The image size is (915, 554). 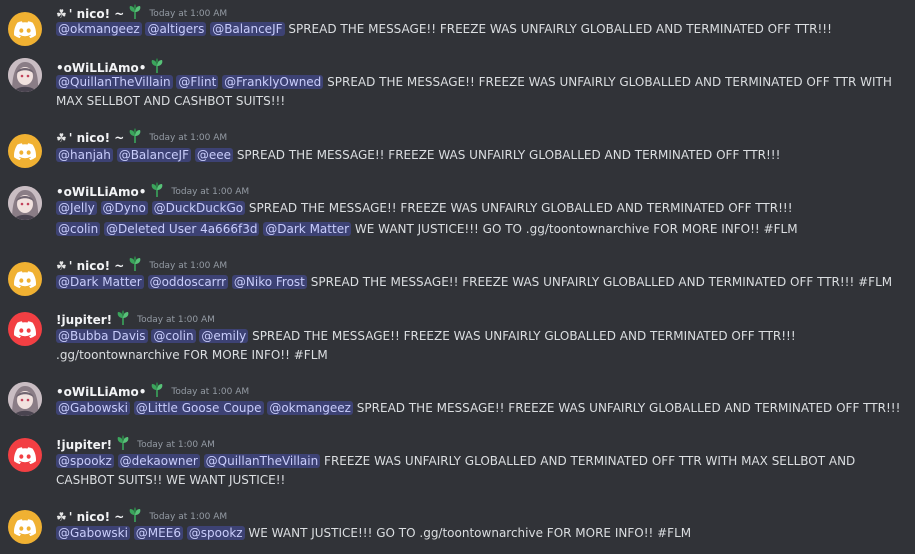 I want to click on user-mention: @oddoscarrr, so click(x=188, y=282).